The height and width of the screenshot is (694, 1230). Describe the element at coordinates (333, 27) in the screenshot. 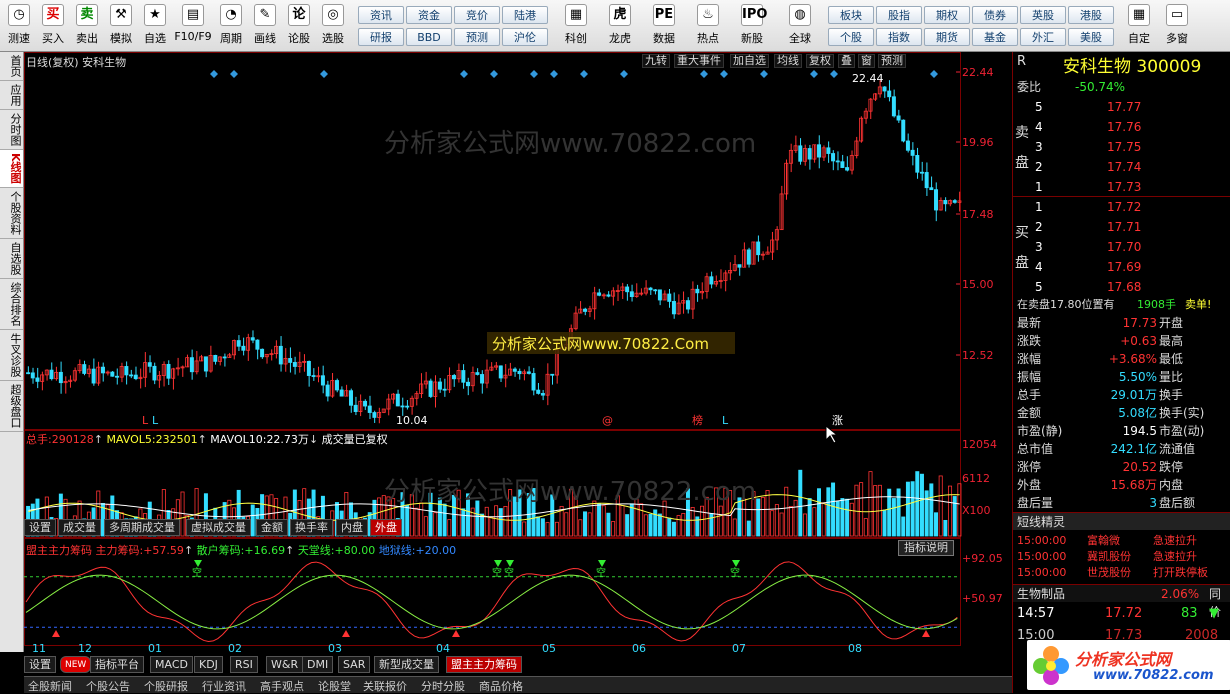

I see `toolbar-button-select-stock: ◎ 选股` at that location.